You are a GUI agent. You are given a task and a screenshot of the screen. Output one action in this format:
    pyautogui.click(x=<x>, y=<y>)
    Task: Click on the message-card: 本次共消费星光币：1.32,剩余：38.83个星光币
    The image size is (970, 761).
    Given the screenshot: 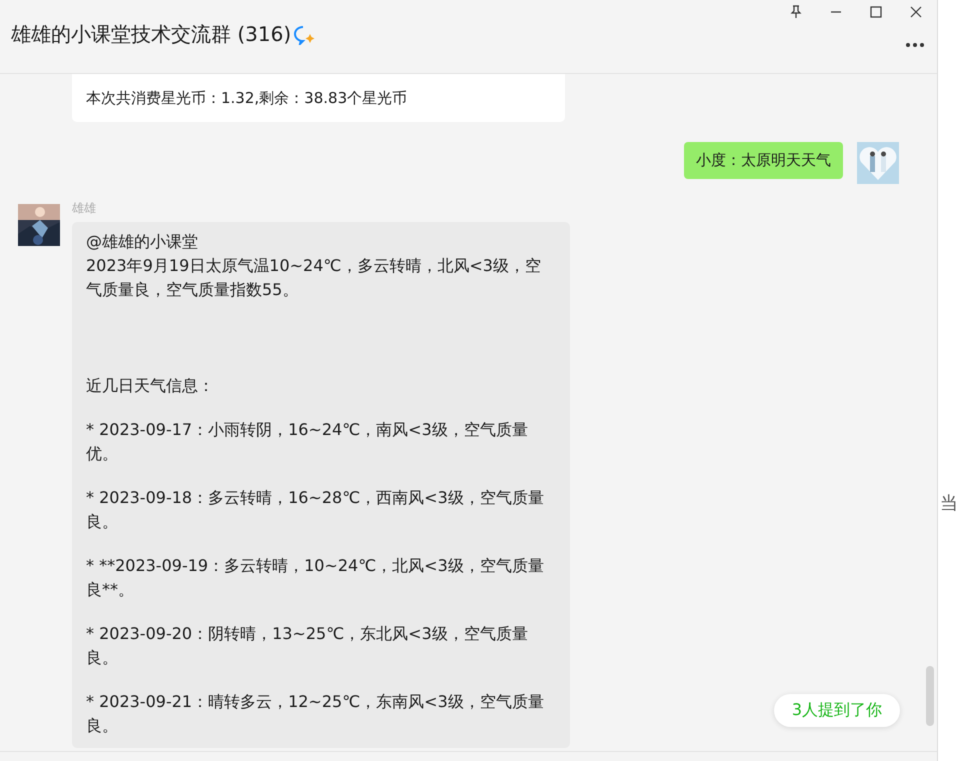 What is the action you would take?
    pyautogui.click(x=318, y=98)
    